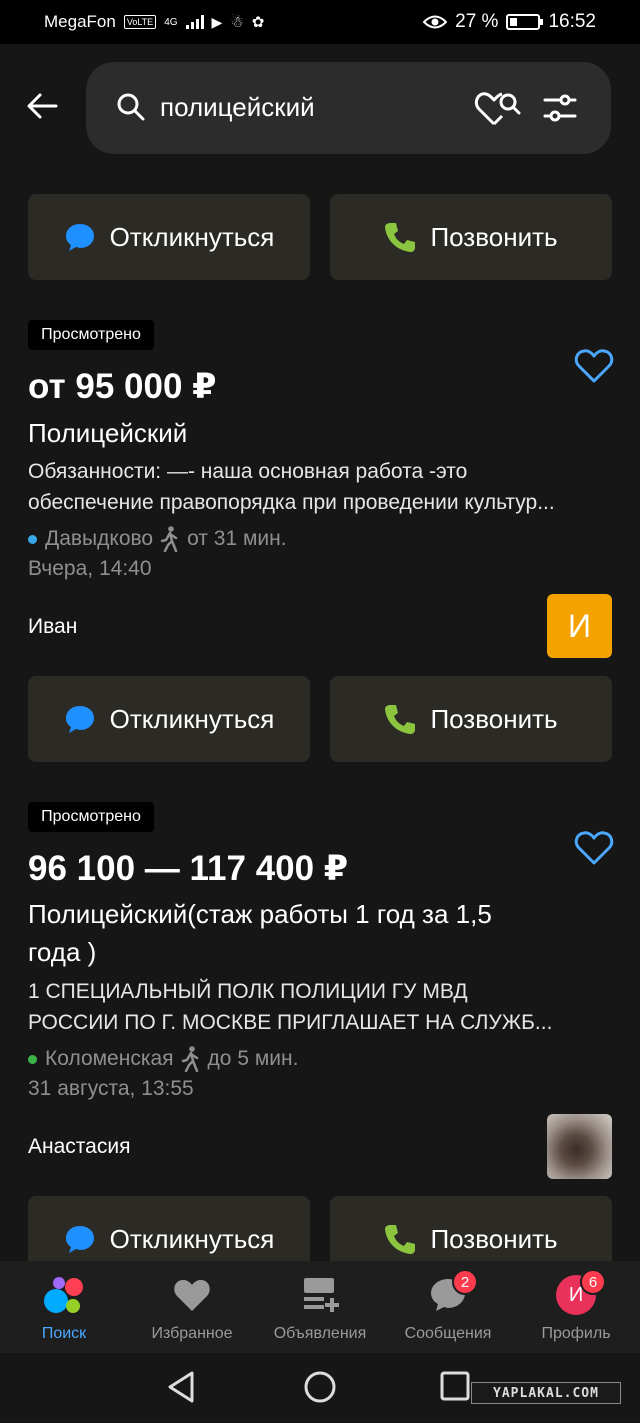  Describe the element at coordinates (298, 433) in the screenshot. I see `vacancy-title: Полицейский` at that location.